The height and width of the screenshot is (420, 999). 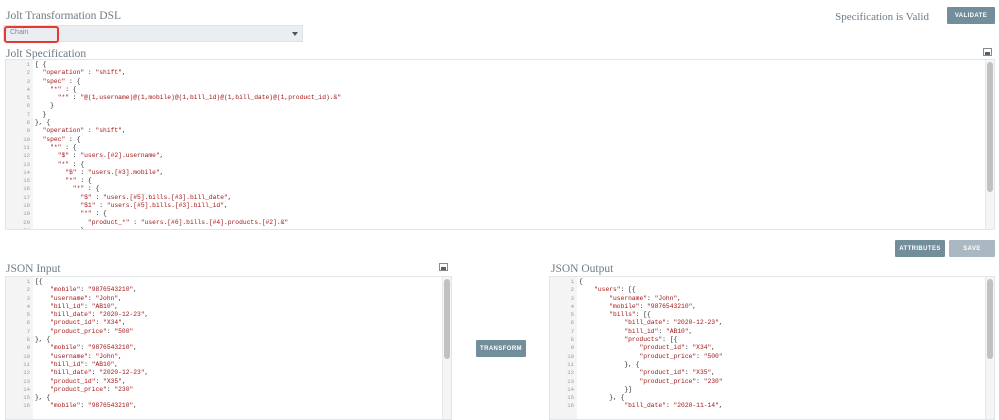 I want to click on line-number: 14, so click(x=26, y=172).